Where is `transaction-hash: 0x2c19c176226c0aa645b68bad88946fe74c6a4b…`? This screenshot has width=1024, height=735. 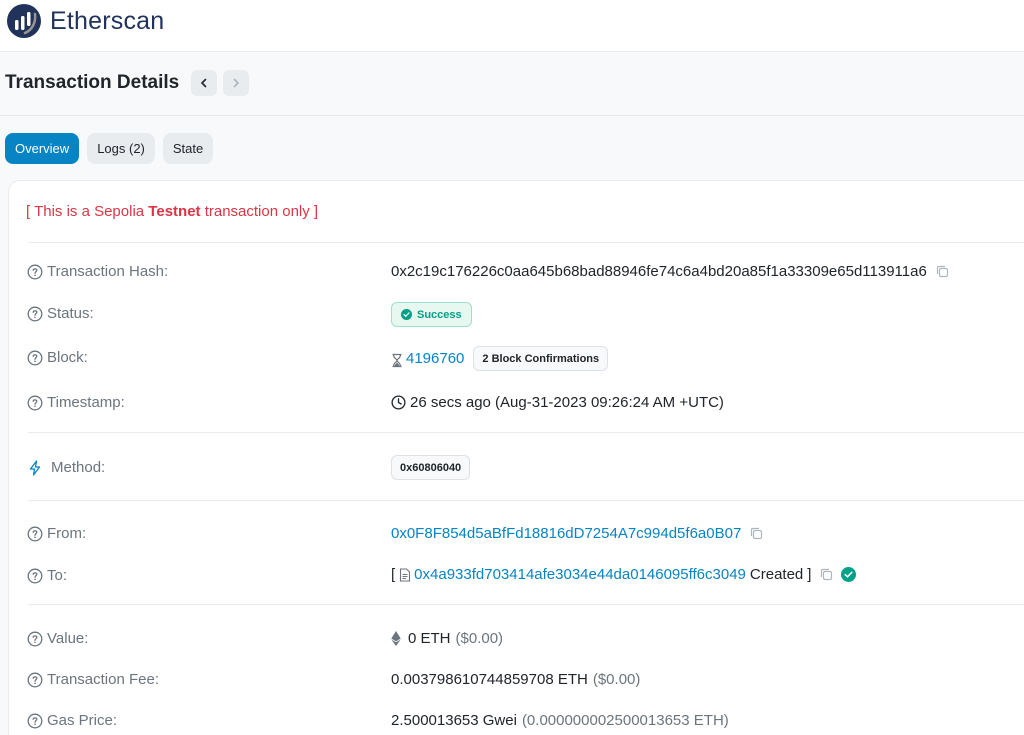
transaction-hash: 0x2c19c176226c0aa645b68bad88946fe74c6a4b… is located at coordinates (659, 271).